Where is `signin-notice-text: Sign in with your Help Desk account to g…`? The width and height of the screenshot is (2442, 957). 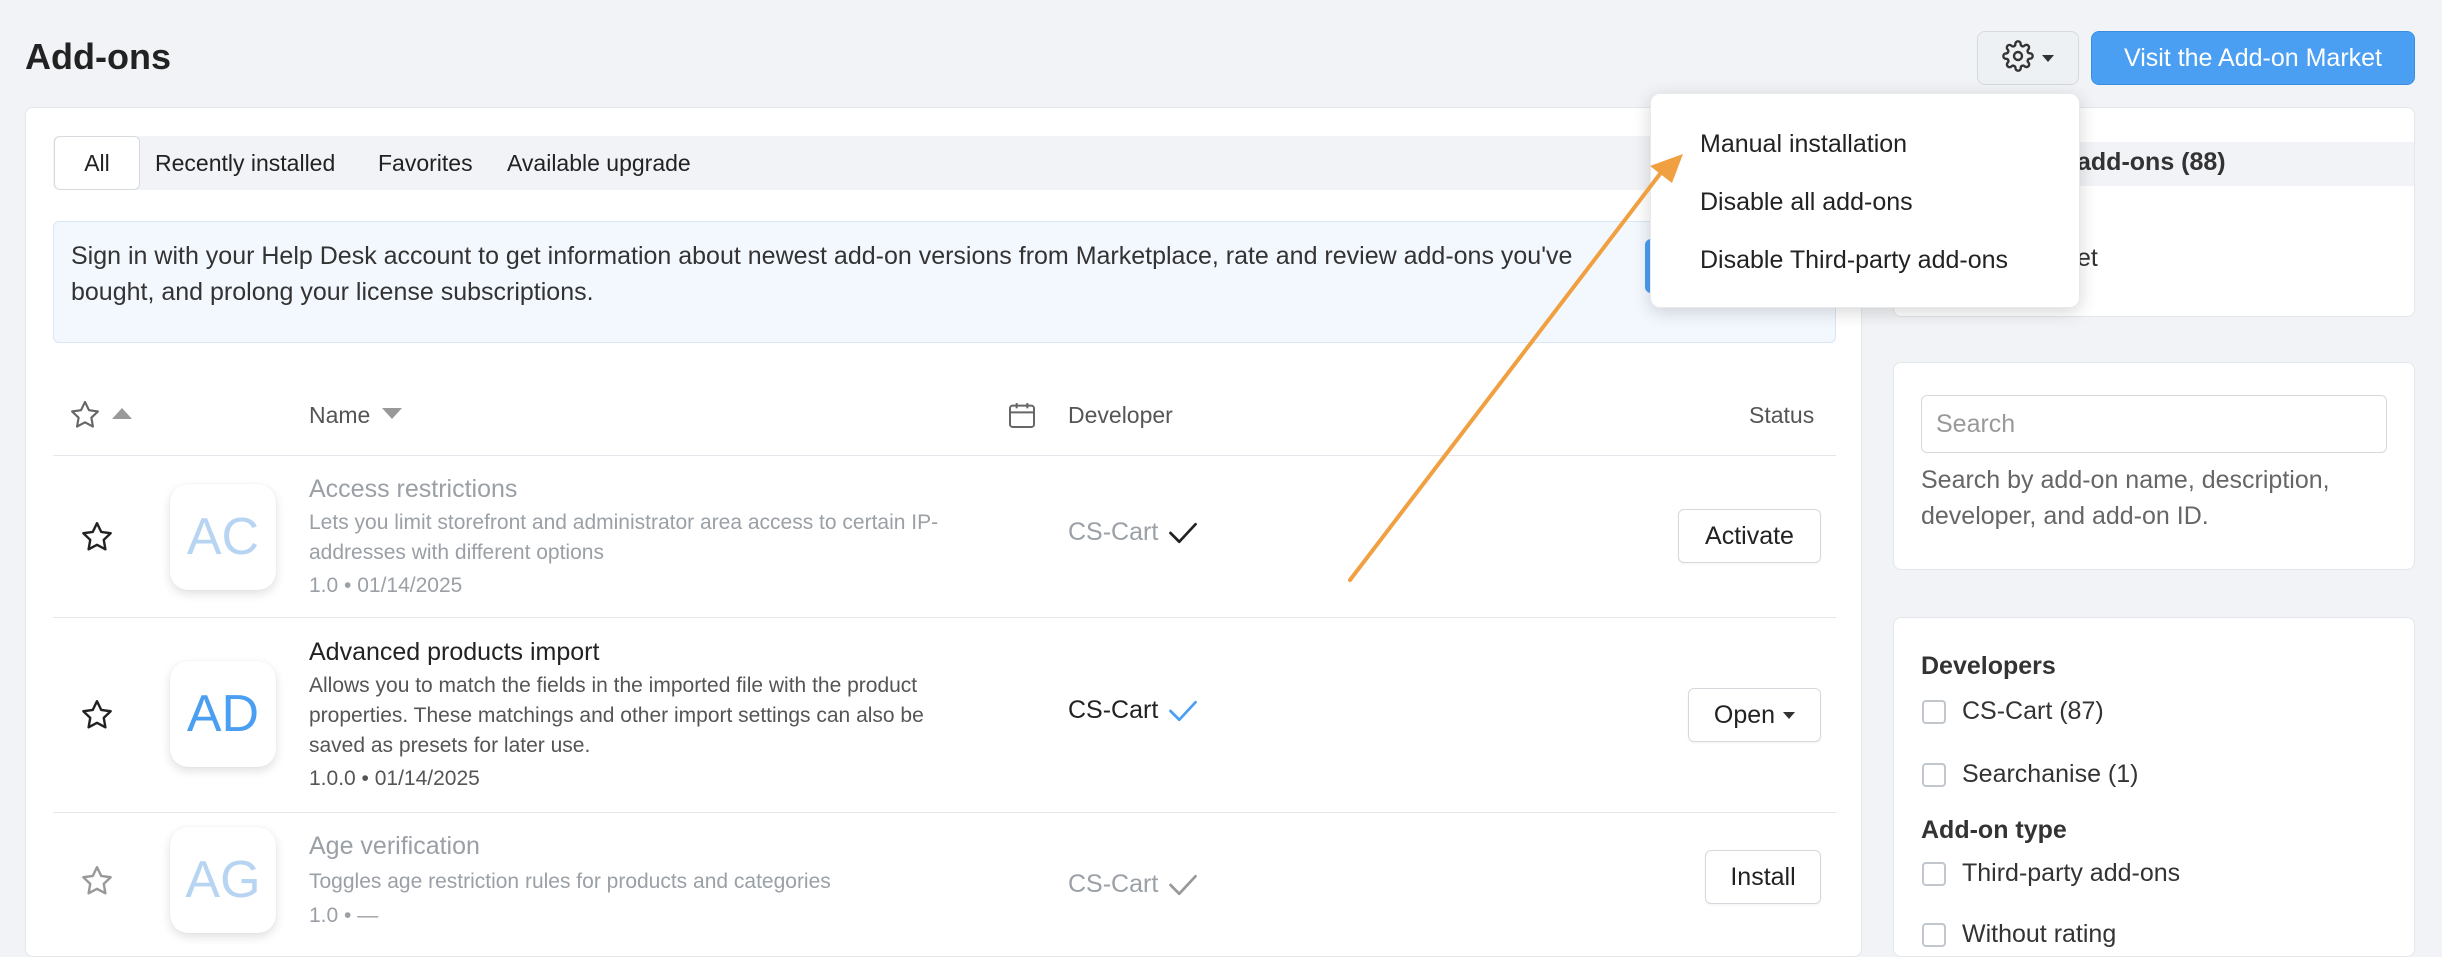 signin-notice-text: Sign in with your Help Desk account to g… is located at coordinates (822, 274).